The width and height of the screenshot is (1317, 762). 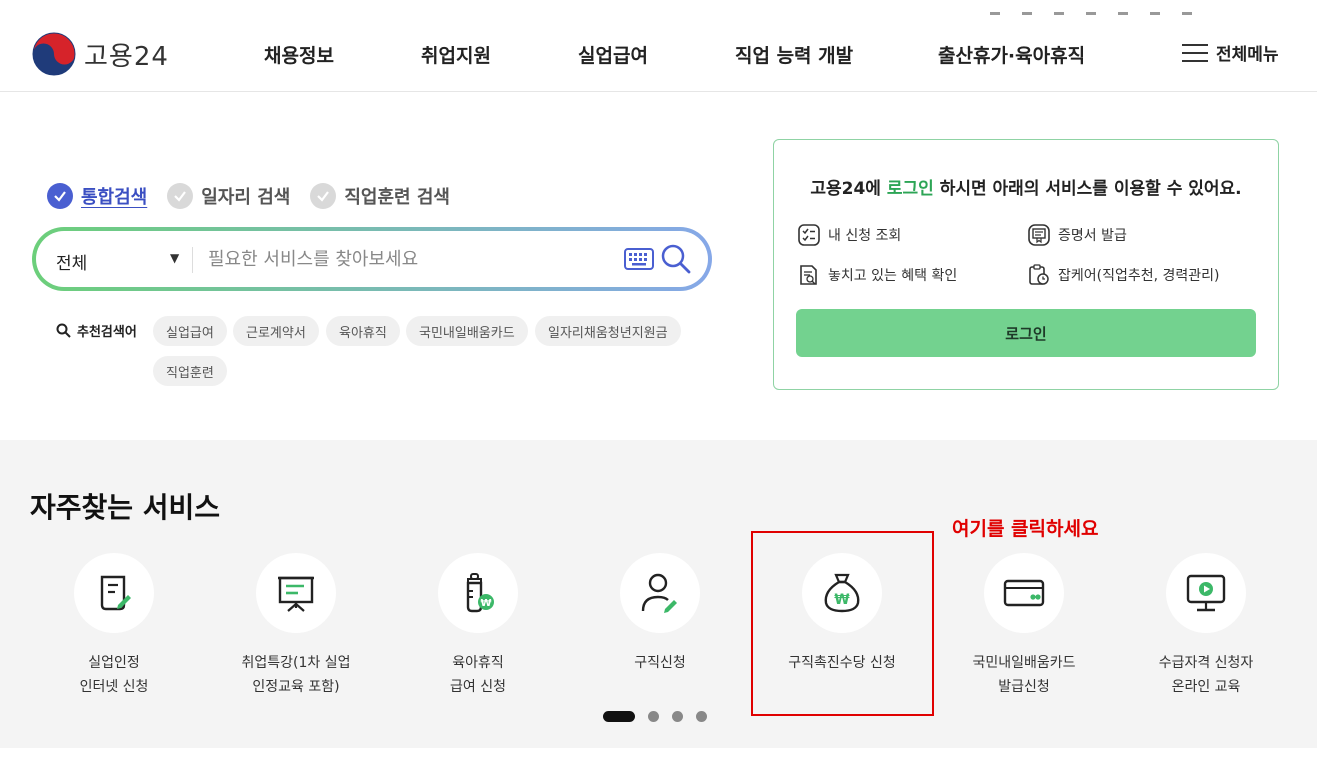 I want to click on tab-integrated-search: 통합검색, so click(x=97, y=196).